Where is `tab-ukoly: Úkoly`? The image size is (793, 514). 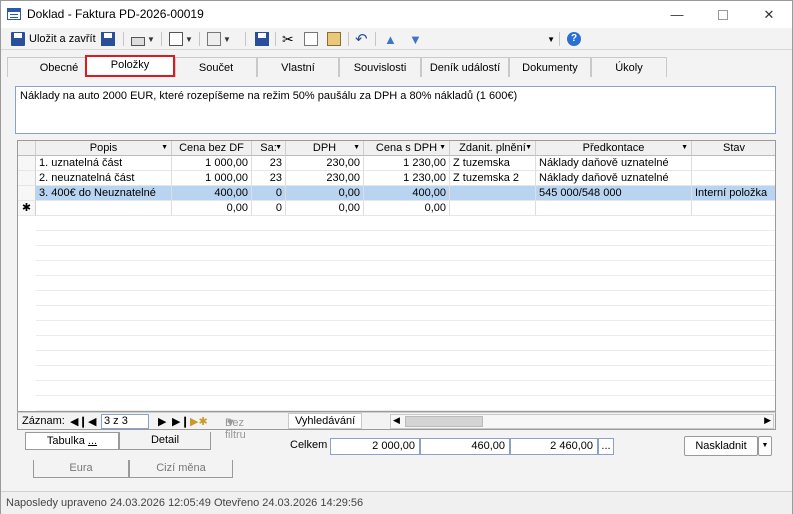 tab-ukoly: Úkoly is located at coordinates (629, 67).